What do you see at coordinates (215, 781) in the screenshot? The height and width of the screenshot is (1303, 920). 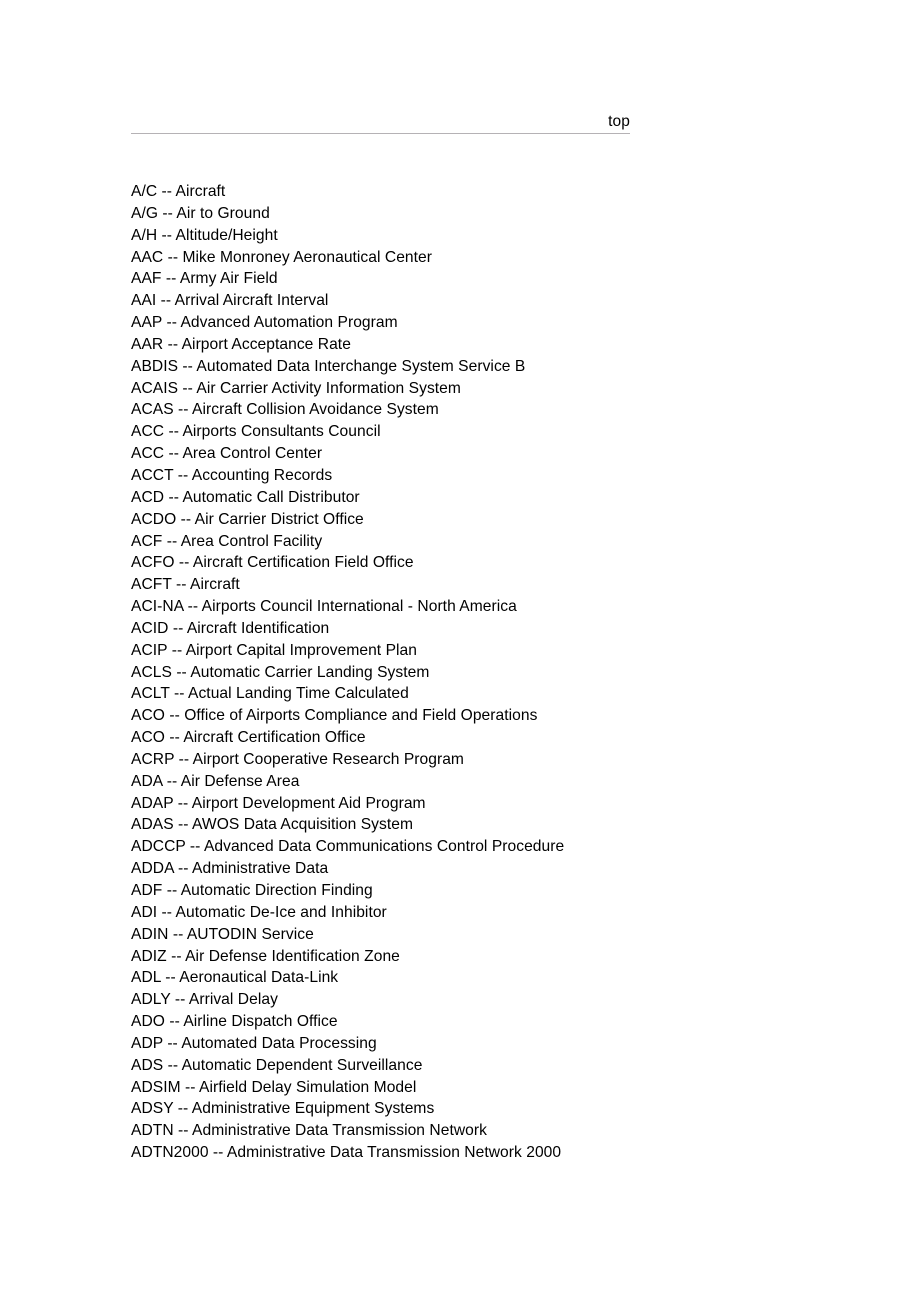 I see `glossary-entry: ADA -- Air Defense Area` at bounding box center [215, 781].